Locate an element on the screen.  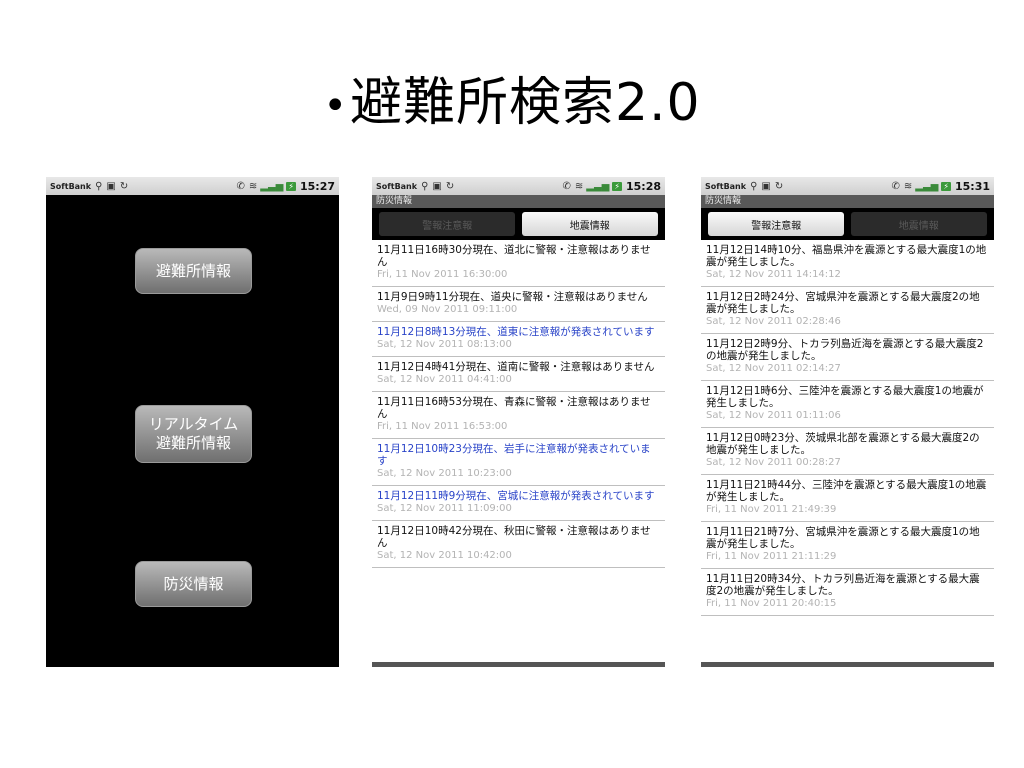
clock: 15:31 is located at coordinates (972, 186).